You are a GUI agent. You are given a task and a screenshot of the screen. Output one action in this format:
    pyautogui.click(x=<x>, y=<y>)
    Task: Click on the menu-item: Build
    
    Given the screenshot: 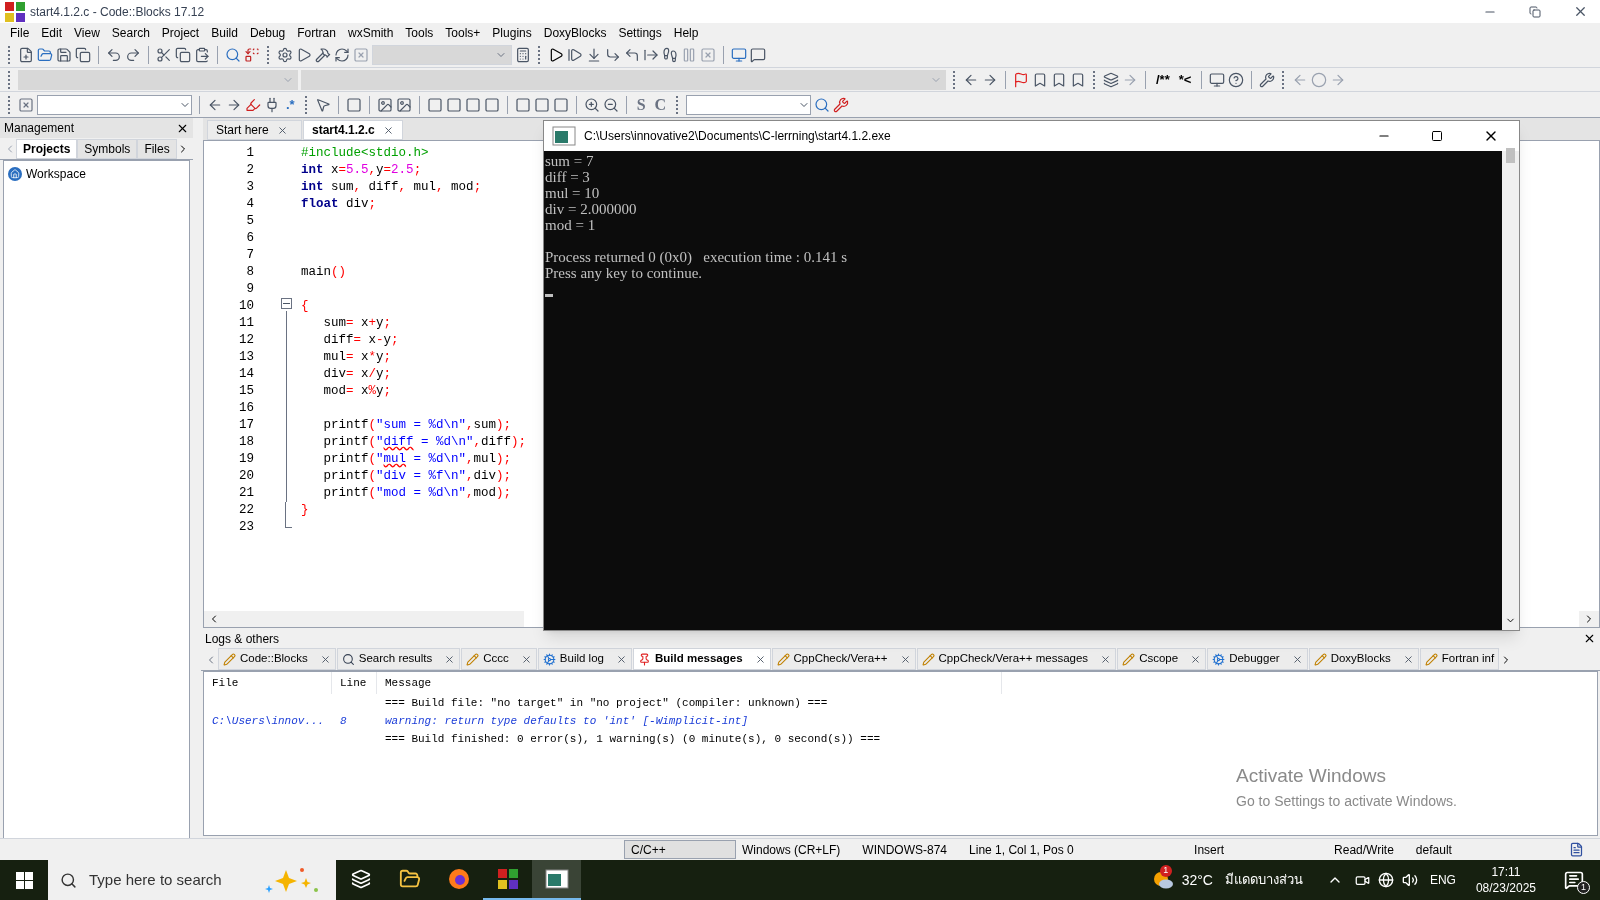 What is the action you would take?
    pyautogui.click(x=224, y=33)
    